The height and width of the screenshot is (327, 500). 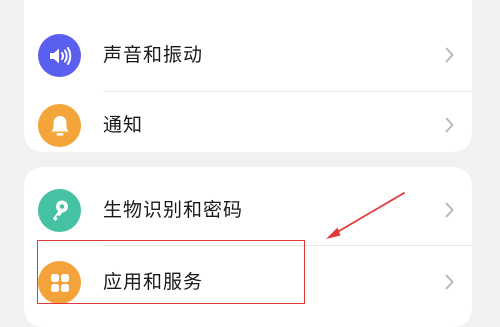 I want to click on key-icon, so click(x=59, y=210).